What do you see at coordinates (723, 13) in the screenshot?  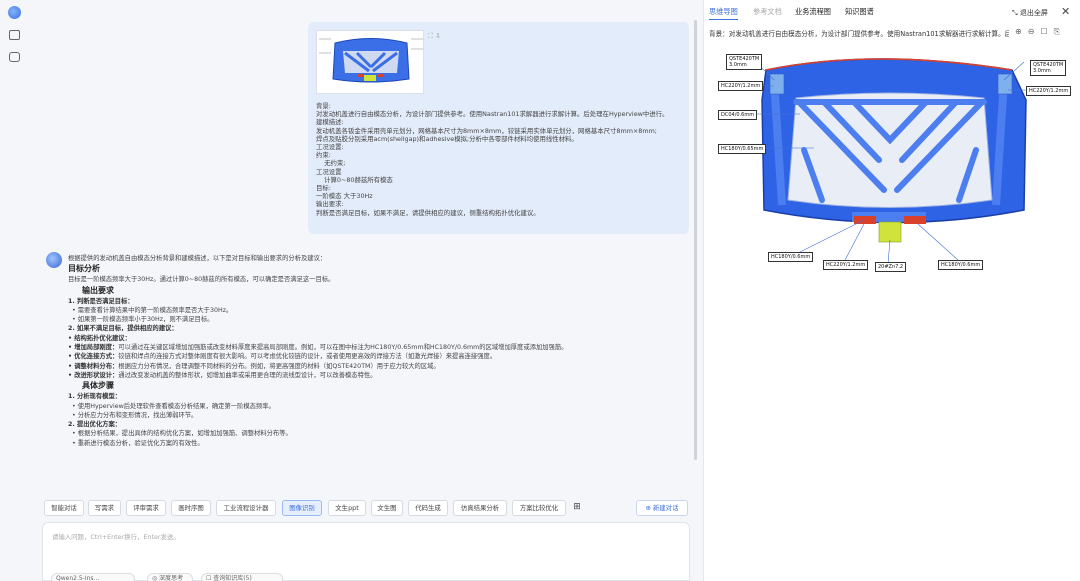 I see `tab-mind-map: 思维导图` at bounding box center [723, 13].